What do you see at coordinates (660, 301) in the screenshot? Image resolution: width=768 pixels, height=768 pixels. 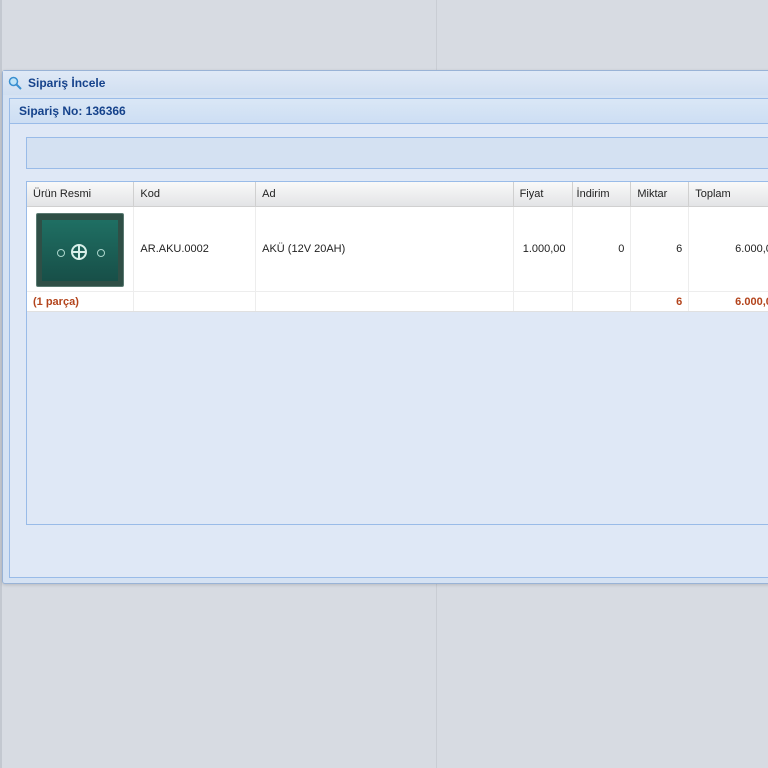 I see `summary-miktar: 6` at bounding box center [660, 301].